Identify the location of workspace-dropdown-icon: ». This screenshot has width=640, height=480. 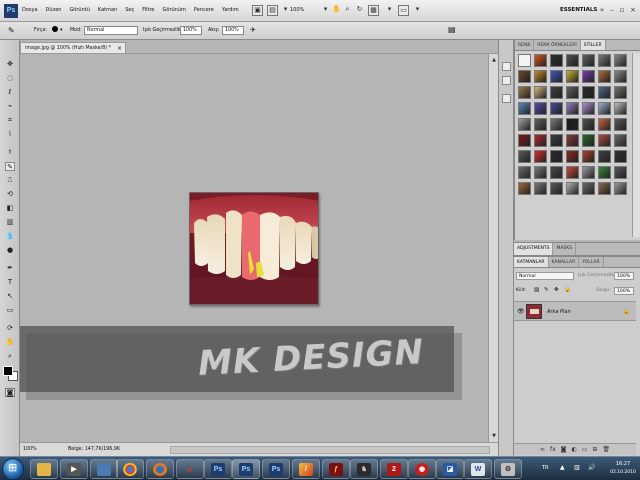
(602, 10).